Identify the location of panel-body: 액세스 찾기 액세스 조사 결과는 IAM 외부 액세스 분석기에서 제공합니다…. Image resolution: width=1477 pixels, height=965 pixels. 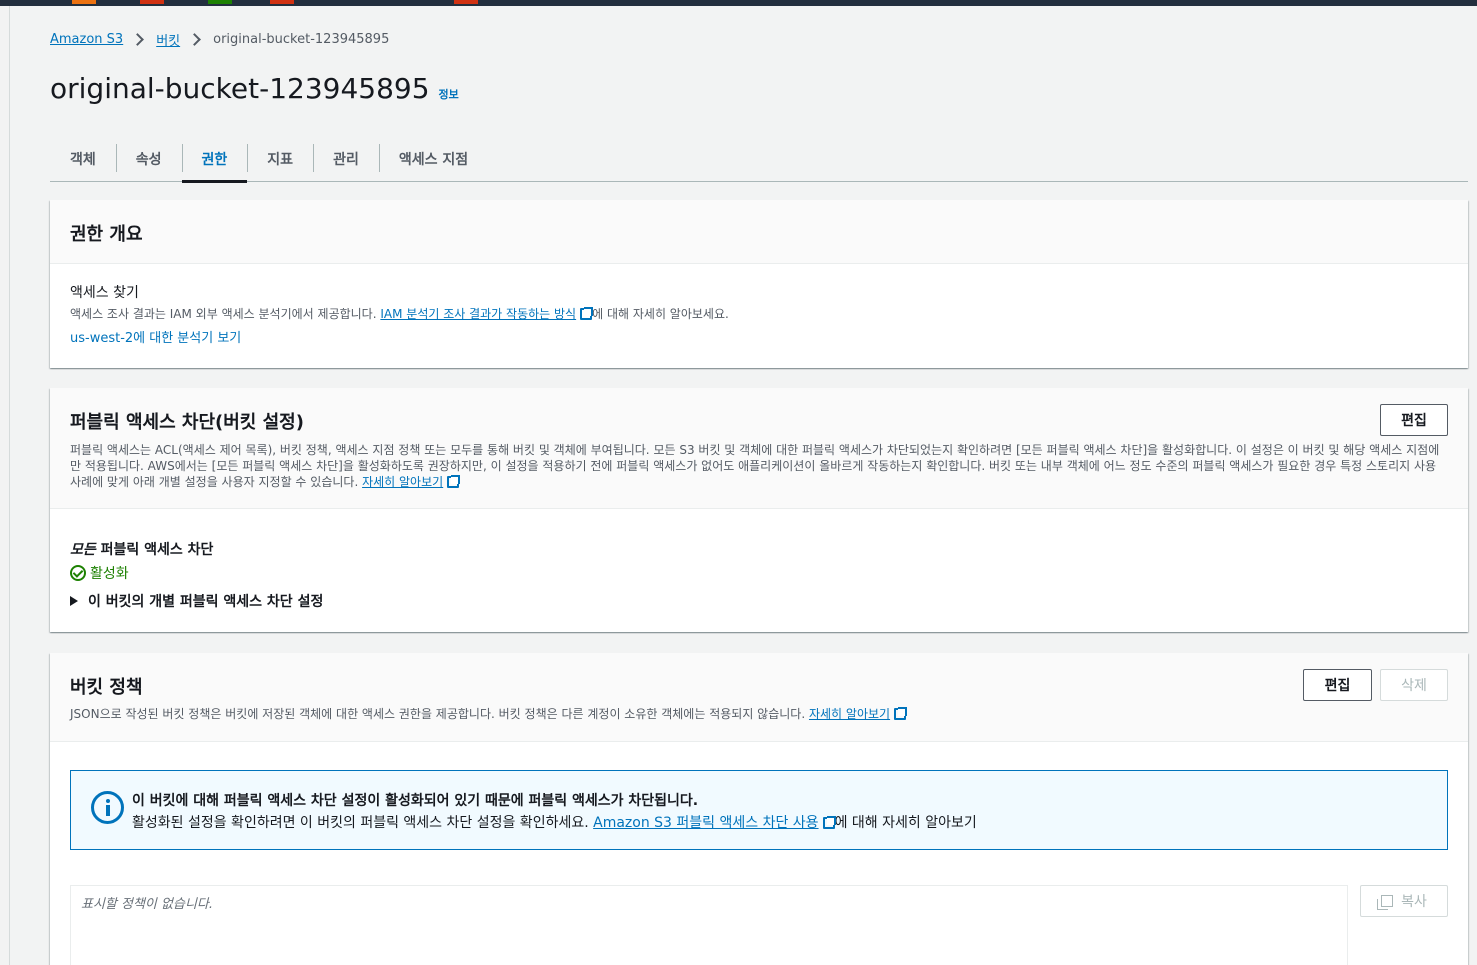
(759, 305).